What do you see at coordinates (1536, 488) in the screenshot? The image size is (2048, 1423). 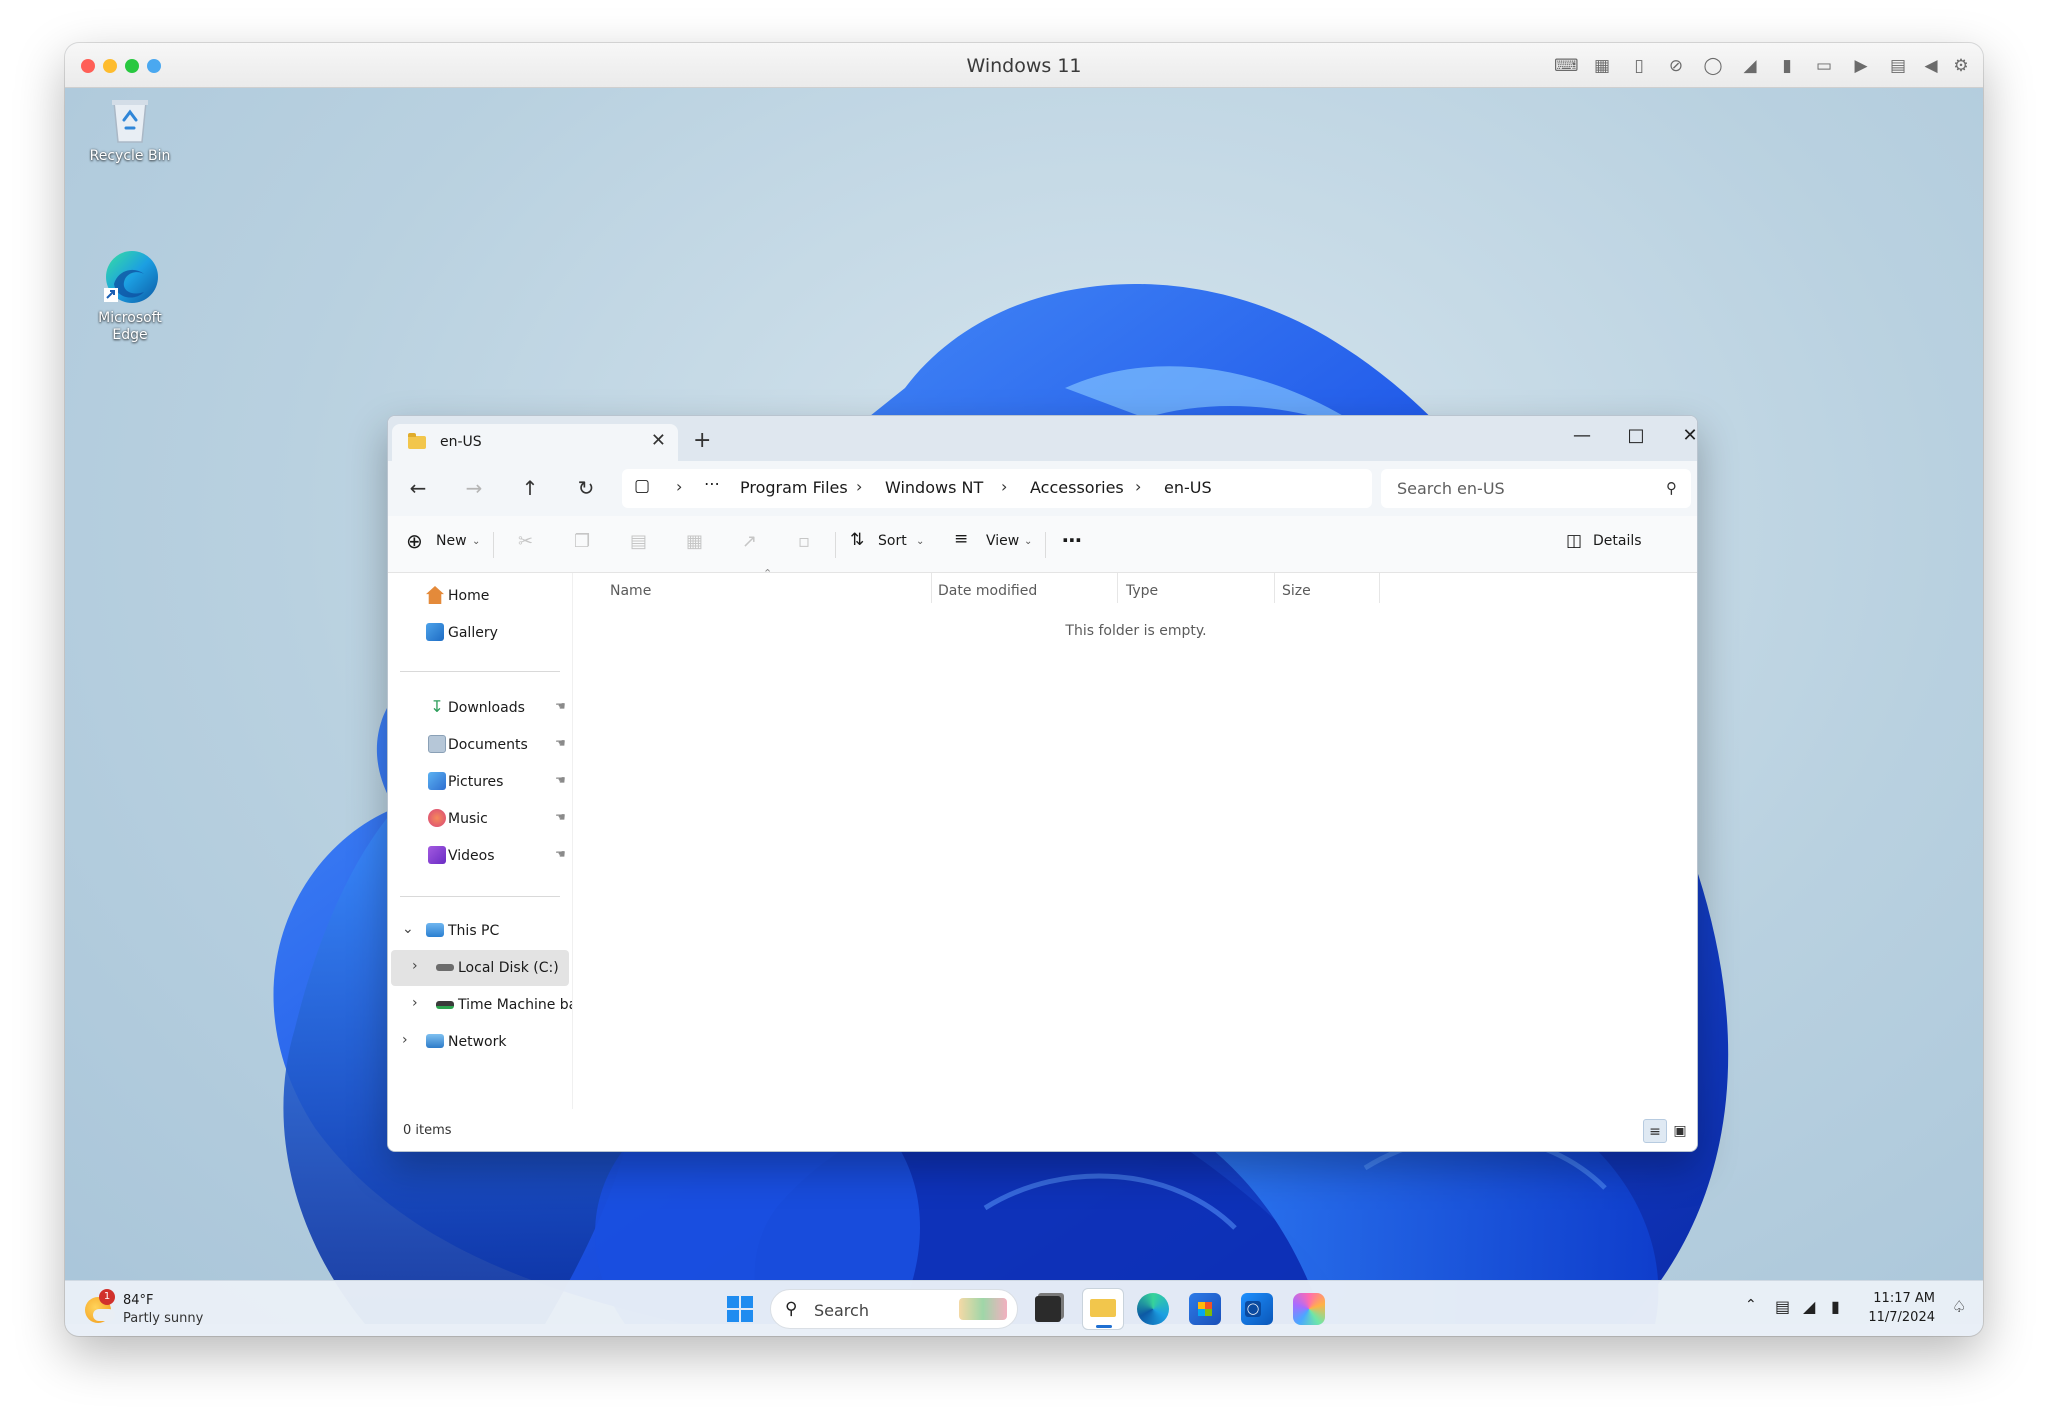 I see `search-box: Search en-US ⚲` at bounding box center [1536, 488].